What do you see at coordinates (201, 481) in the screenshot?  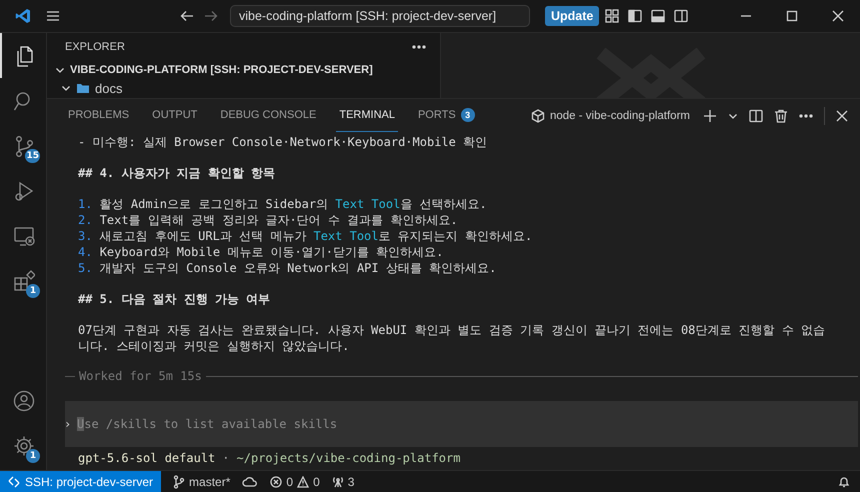 I see `branch-indicator: master*` at bounding box center [201, 481].